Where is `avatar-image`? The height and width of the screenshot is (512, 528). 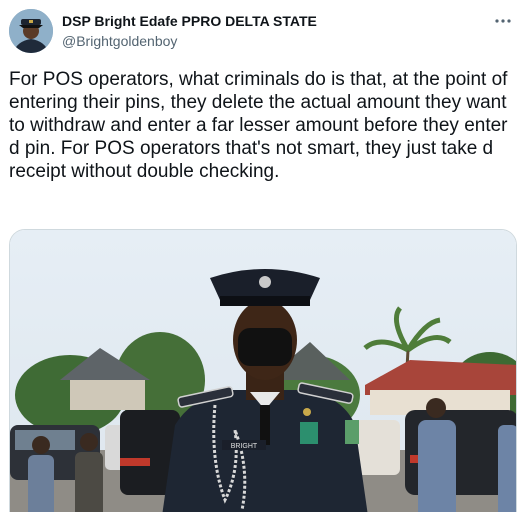
avatar-image is located at coordinates (31, 31).